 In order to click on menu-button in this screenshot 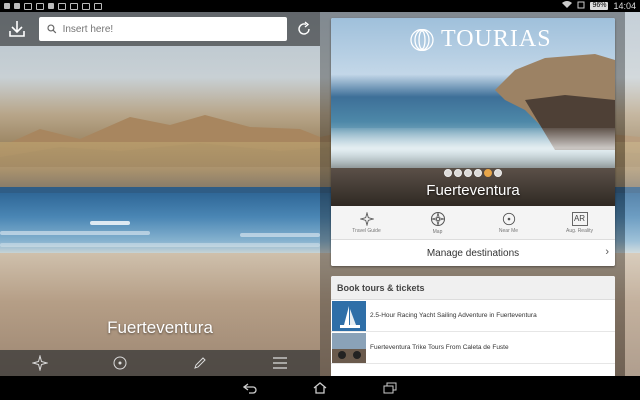, I will do `click(280, 363)`.